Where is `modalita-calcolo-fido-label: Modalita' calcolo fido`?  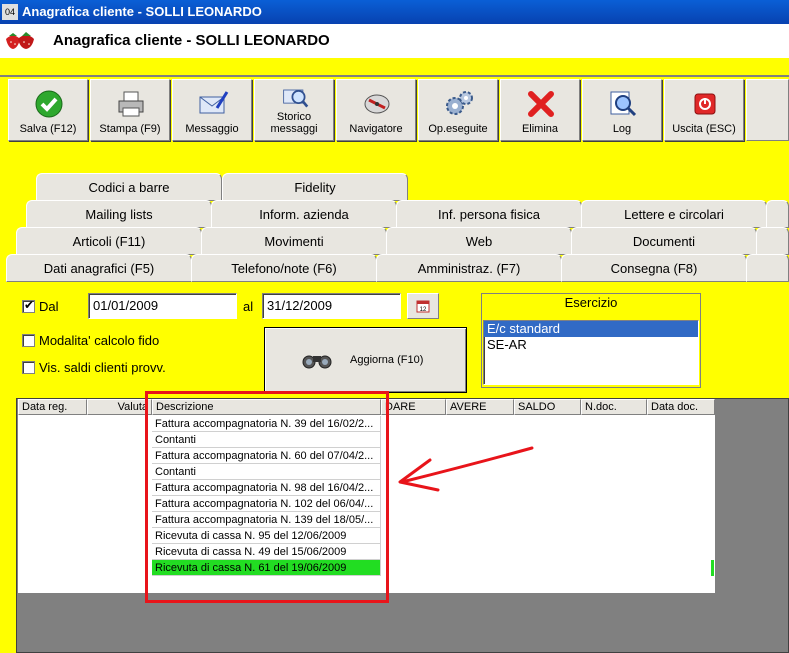
modalita-calcolo-fido-label: Modalita' calcolo fido is located at coordinates (99, 340).